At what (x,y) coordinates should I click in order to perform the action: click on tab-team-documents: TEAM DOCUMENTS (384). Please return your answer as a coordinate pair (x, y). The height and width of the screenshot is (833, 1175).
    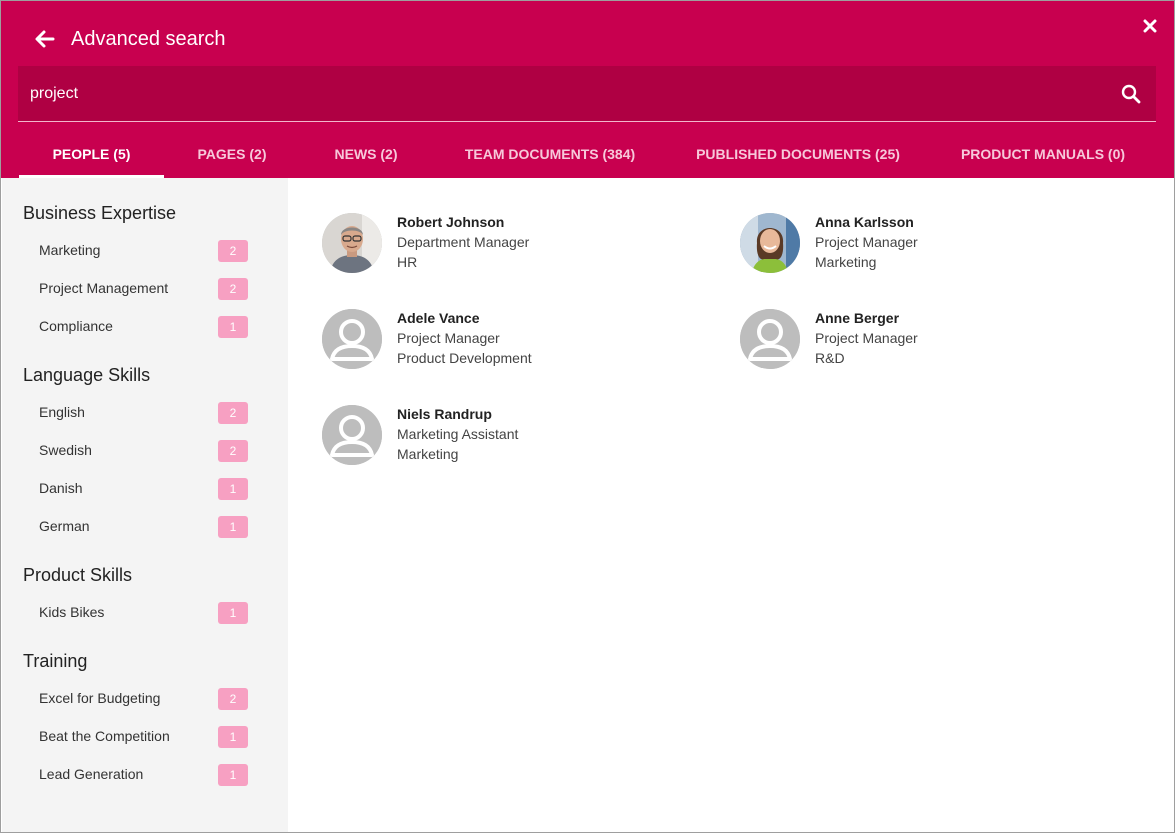
    Looking at the image, I should click on (550, 157).